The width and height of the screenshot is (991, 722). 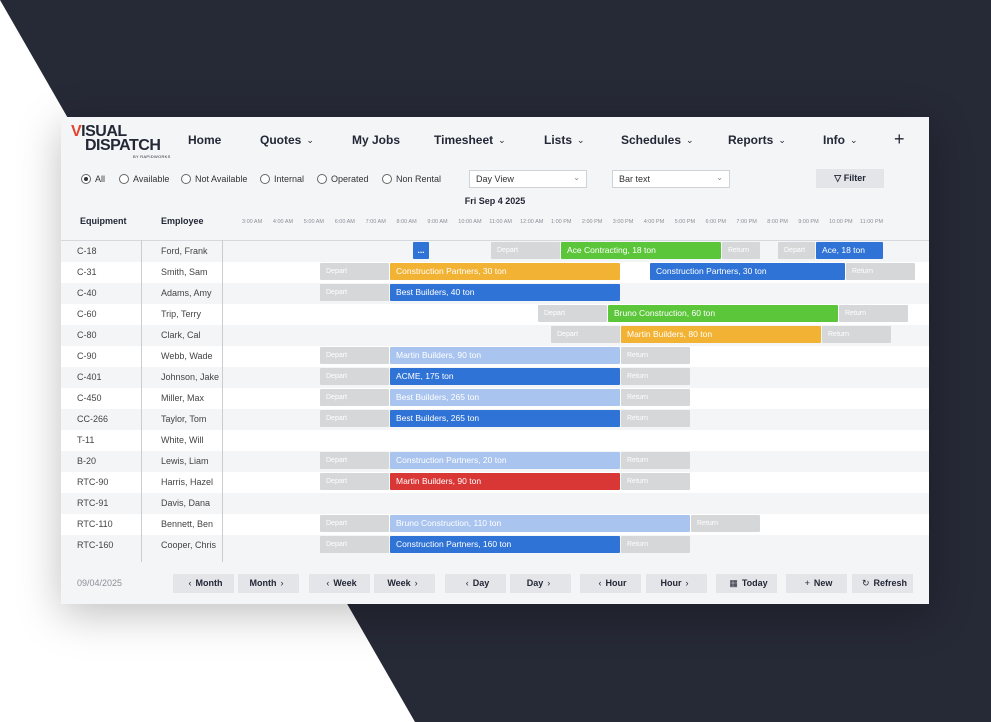 What do you see at coordinates (144, 179) in the screenshot?
I see `radio-available: Available` at bounding box center [144, 179].